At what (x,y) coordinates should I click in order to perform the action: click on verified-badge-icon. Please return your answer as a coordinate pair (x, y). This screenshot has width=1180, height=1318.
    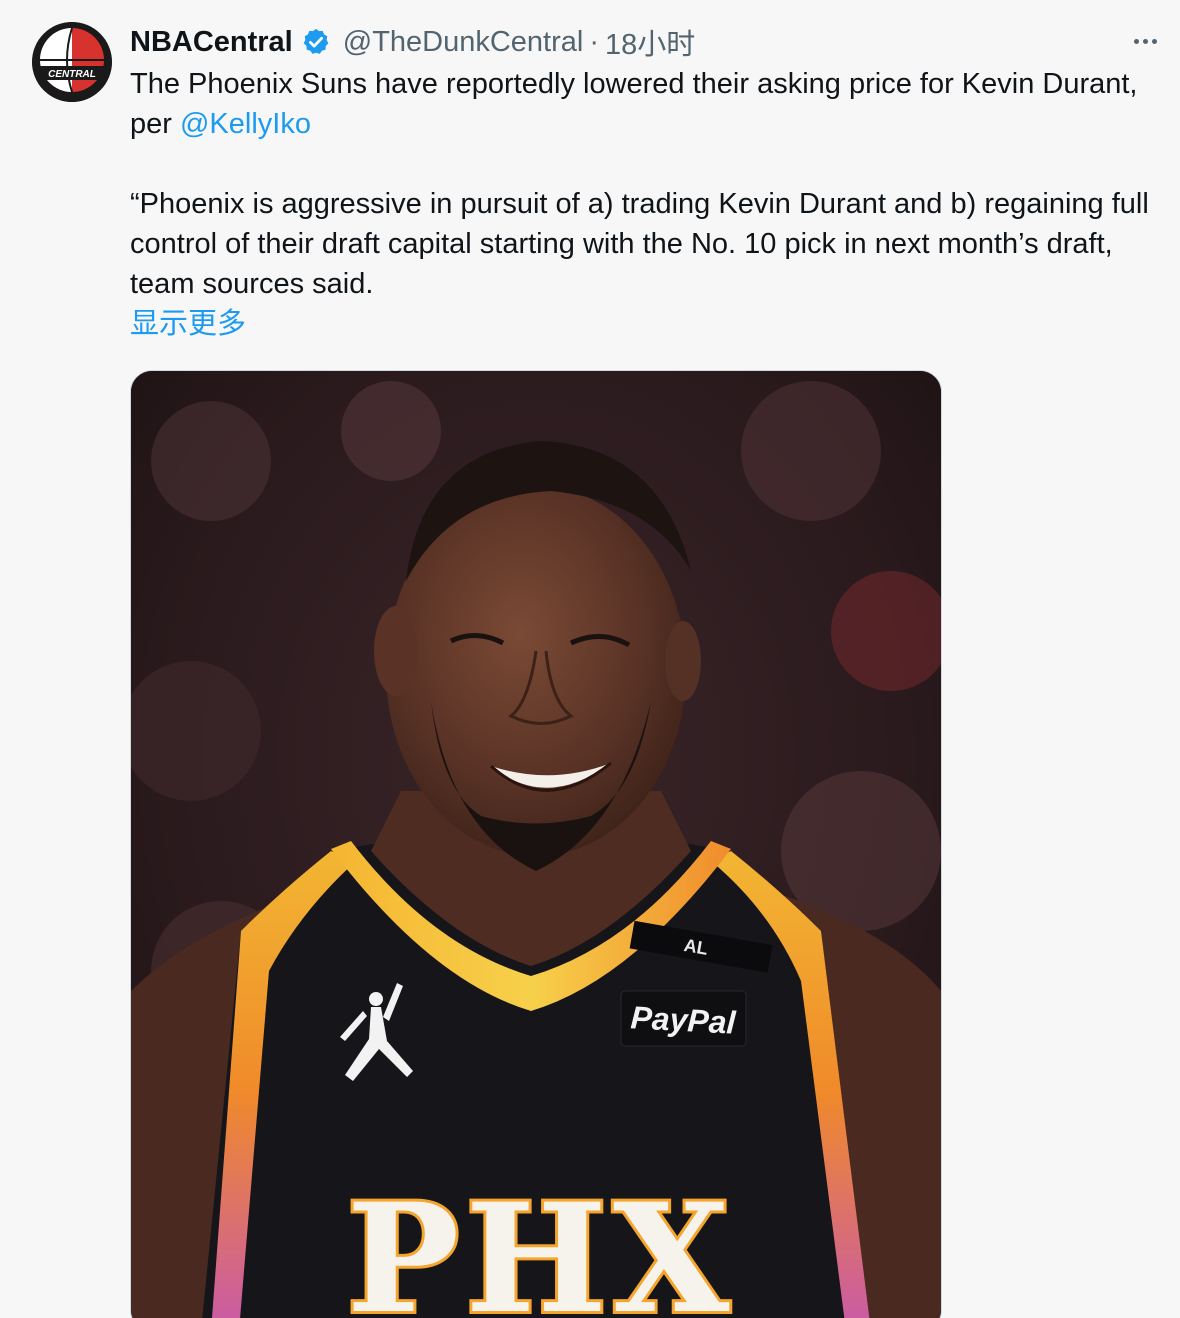
    Looking at the image, I should click on (316, 42).